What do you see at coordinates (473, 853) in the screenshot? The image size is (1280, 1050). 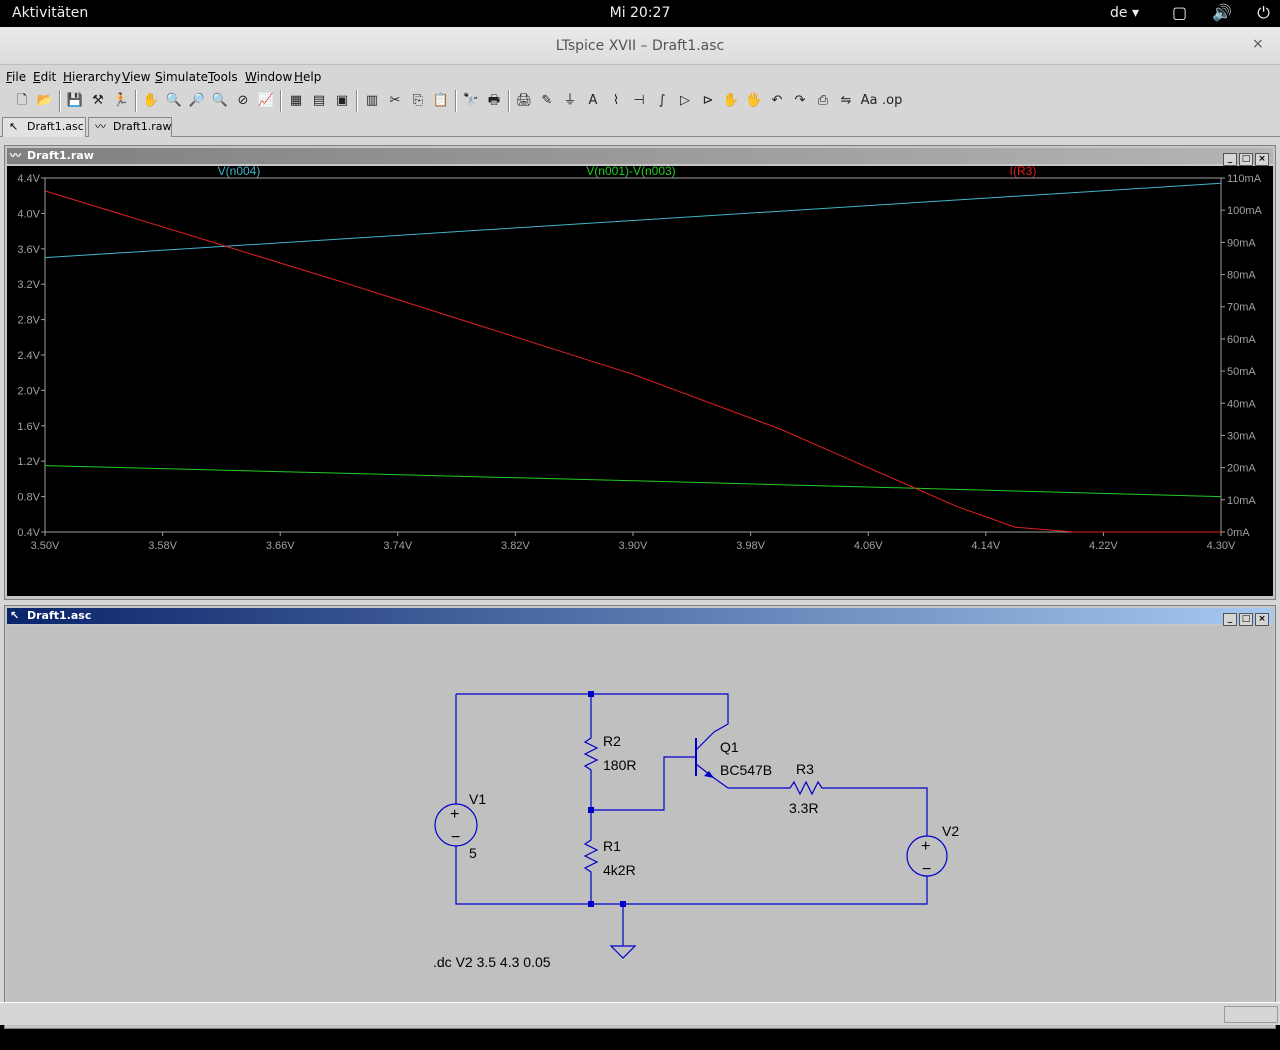 I see `v1-value: 5` at bounding box center [473, 853].